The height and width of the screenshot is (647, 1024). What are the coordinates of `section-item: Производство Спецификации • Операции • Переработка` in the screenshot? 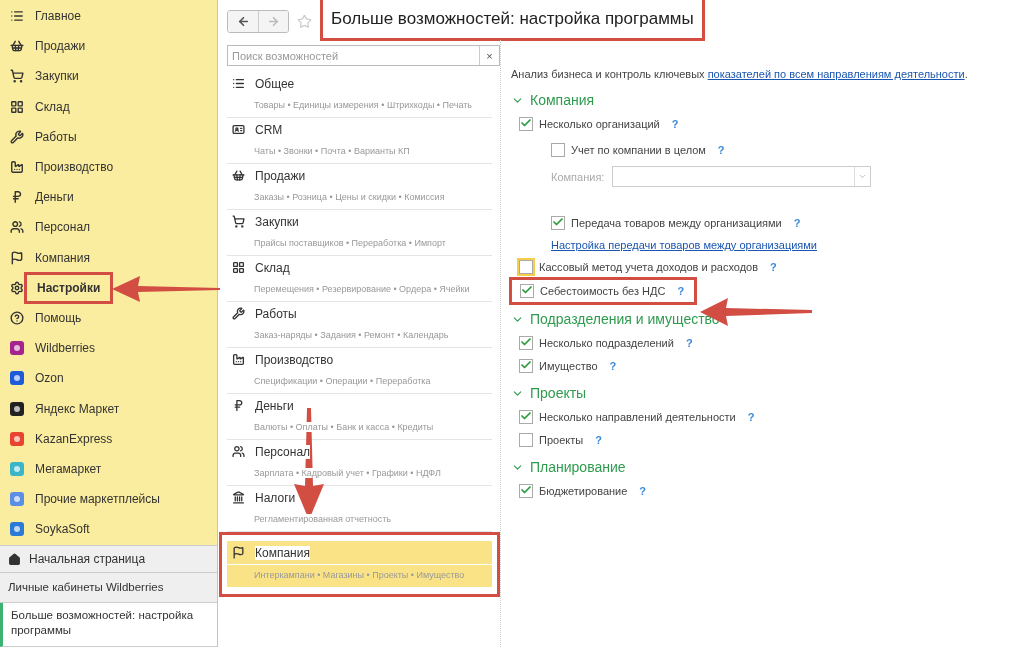 It's located at (359, 371).